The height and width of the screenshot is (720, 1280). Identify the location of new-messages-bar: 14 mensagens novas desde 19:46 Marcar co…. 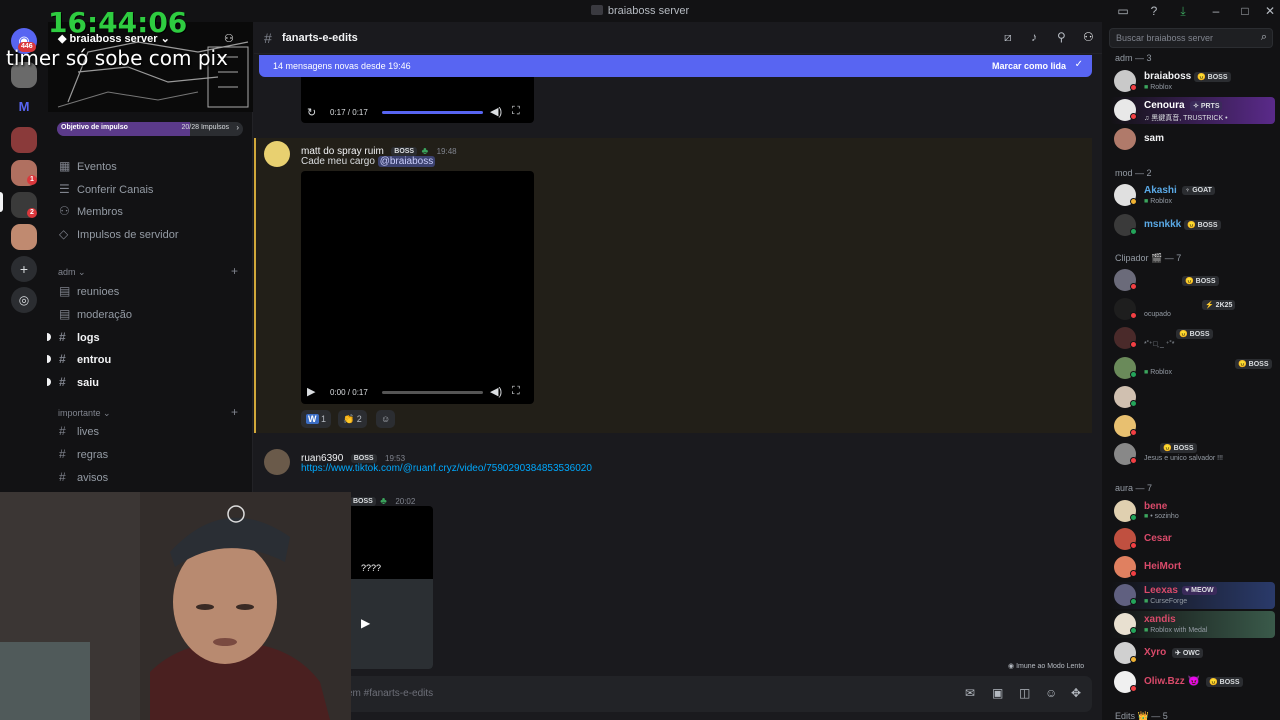
(675, 66).